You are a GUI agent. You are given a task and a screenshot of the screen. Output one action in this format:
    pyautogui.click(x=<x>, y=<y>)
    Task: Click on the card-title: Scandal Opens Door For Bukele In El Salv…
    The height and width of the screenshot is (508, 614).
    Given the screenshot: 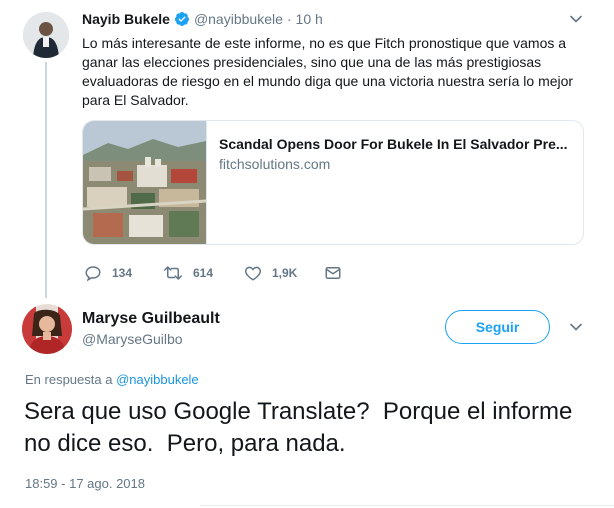 What is the action you would take?
    pyautogui.click(x=396, y=144)
    